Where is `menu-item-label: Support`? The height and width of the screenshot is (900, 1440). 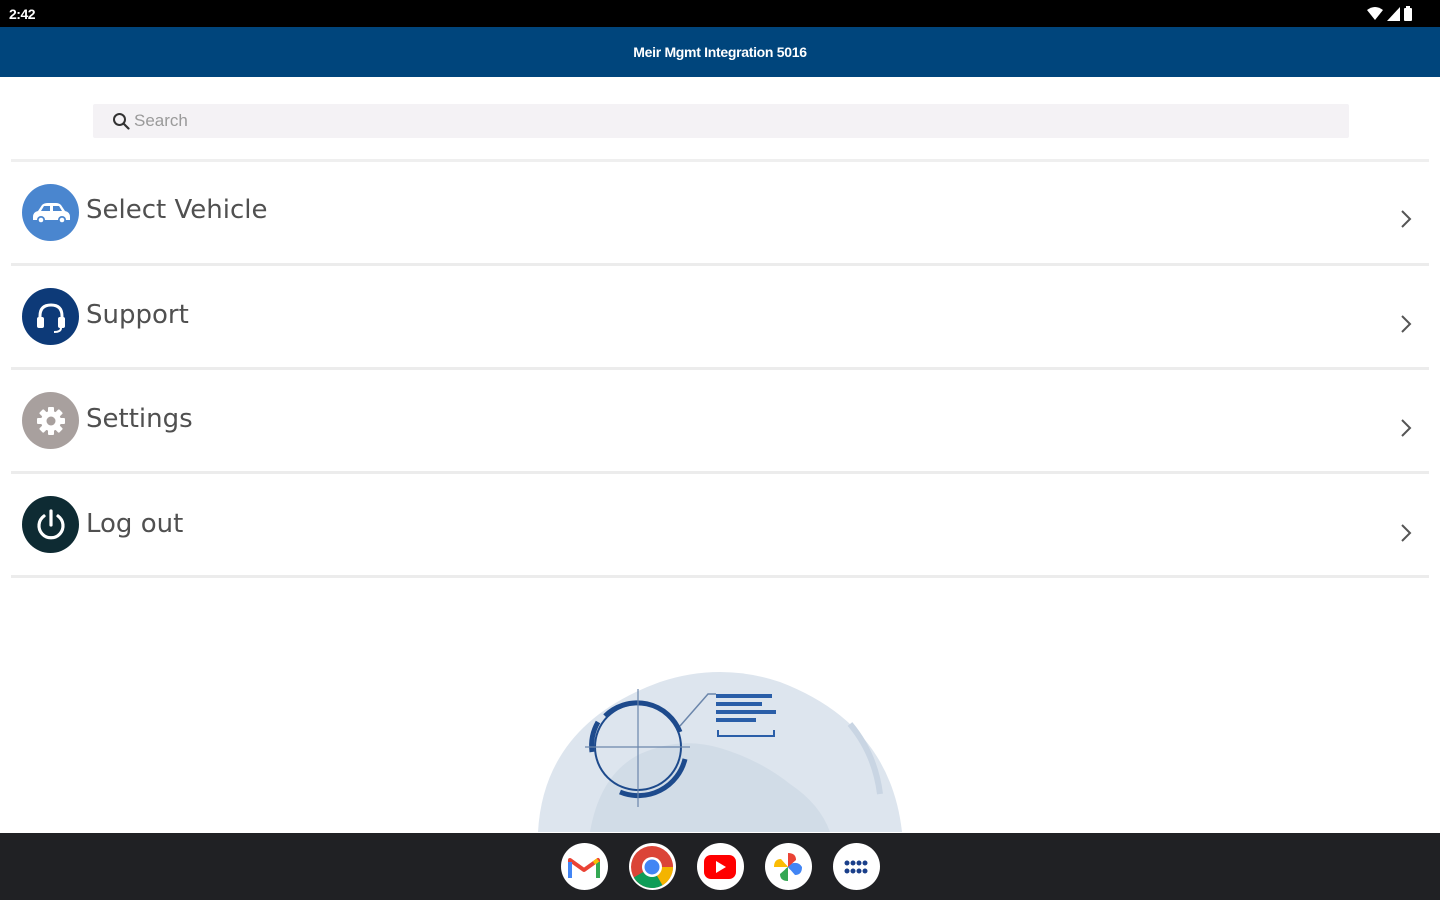
menu-item-label: Support is located at coordinates (137, 315).